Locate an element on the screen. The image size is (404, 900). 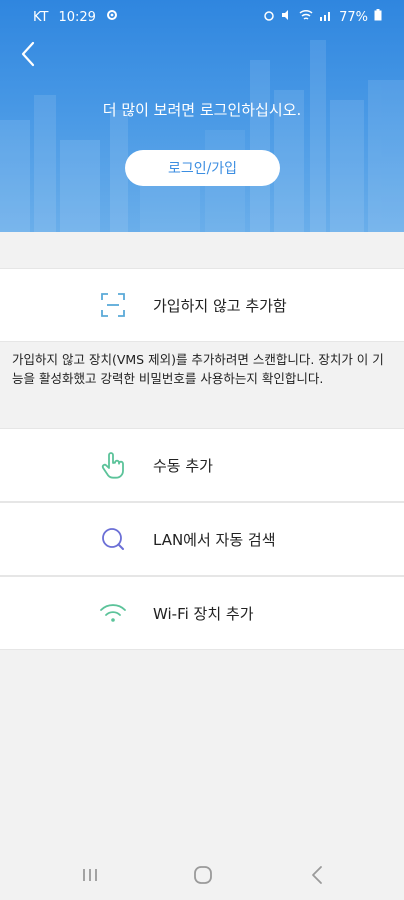
wifi-status-icon is located at coordinates (306, 17).